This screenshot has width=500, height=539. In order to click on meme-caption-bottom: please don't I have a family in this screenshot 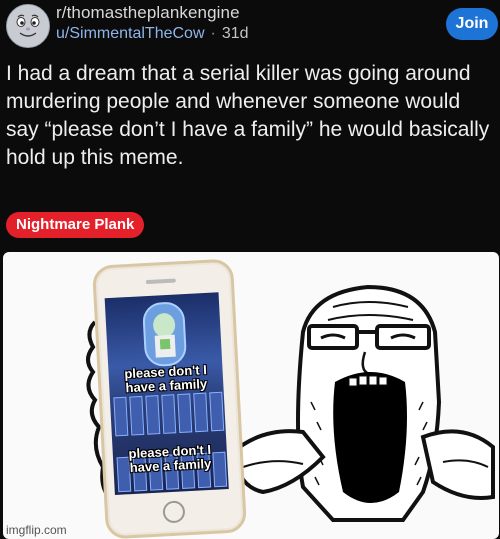, I will do `click(170, 458)`.